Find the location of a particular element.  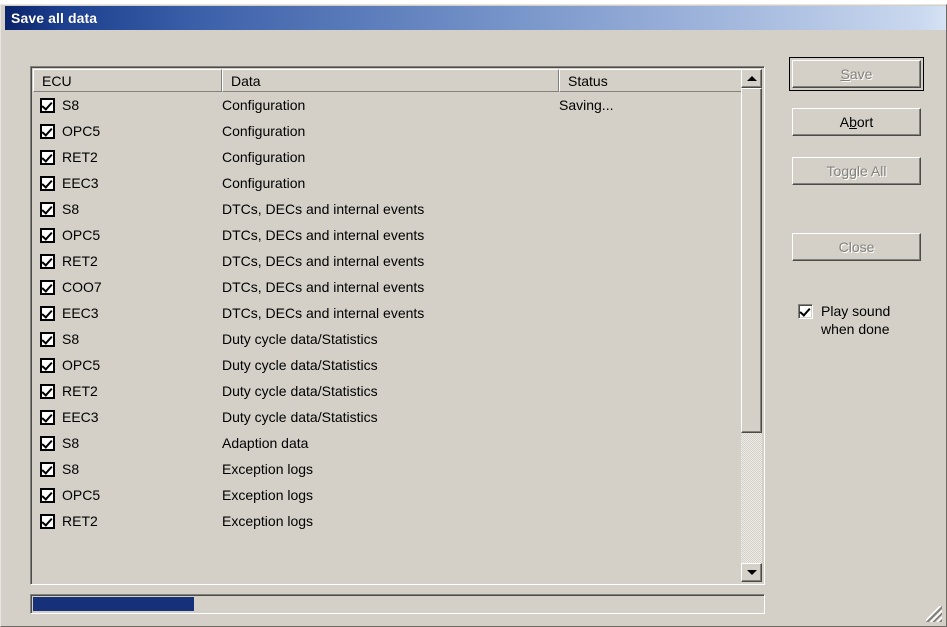

table-row: EEC3 Configuration is located at coordinates (387, 183).